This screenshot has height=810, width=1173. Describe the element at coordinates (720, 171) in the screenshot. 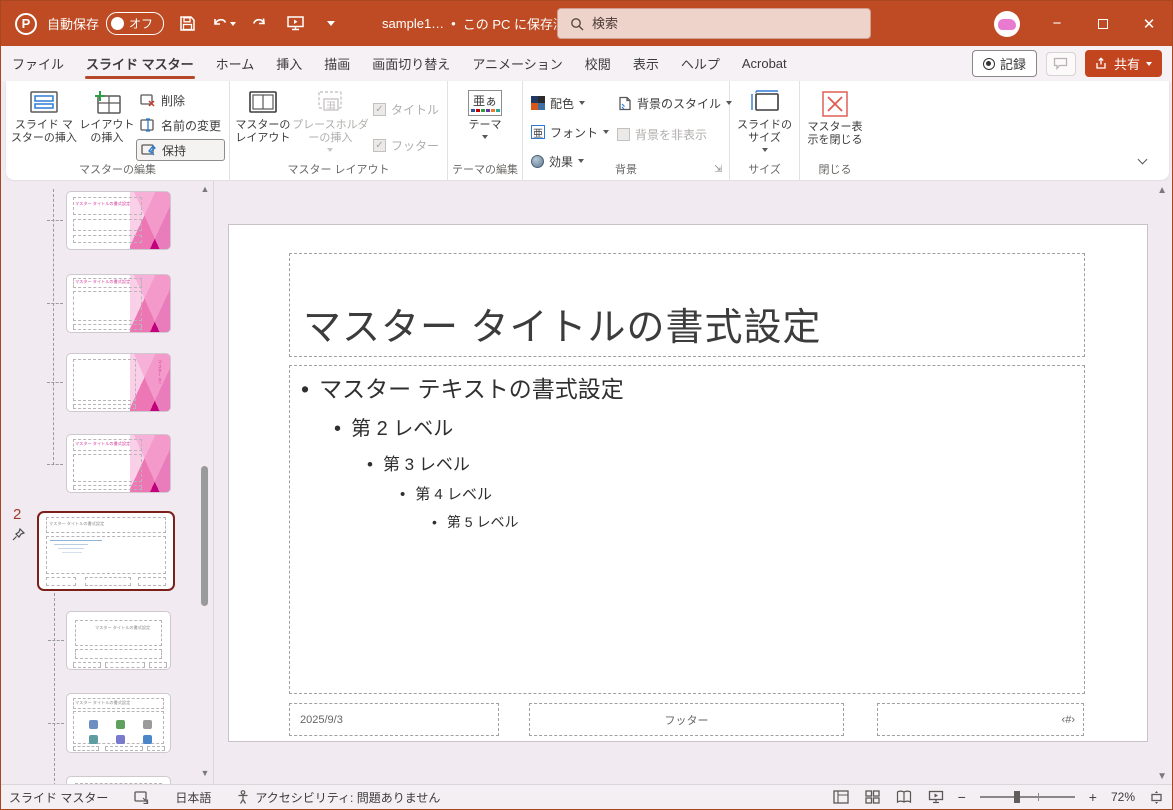

I see `background-dialog-launcher-icon: ⇲` at that location.